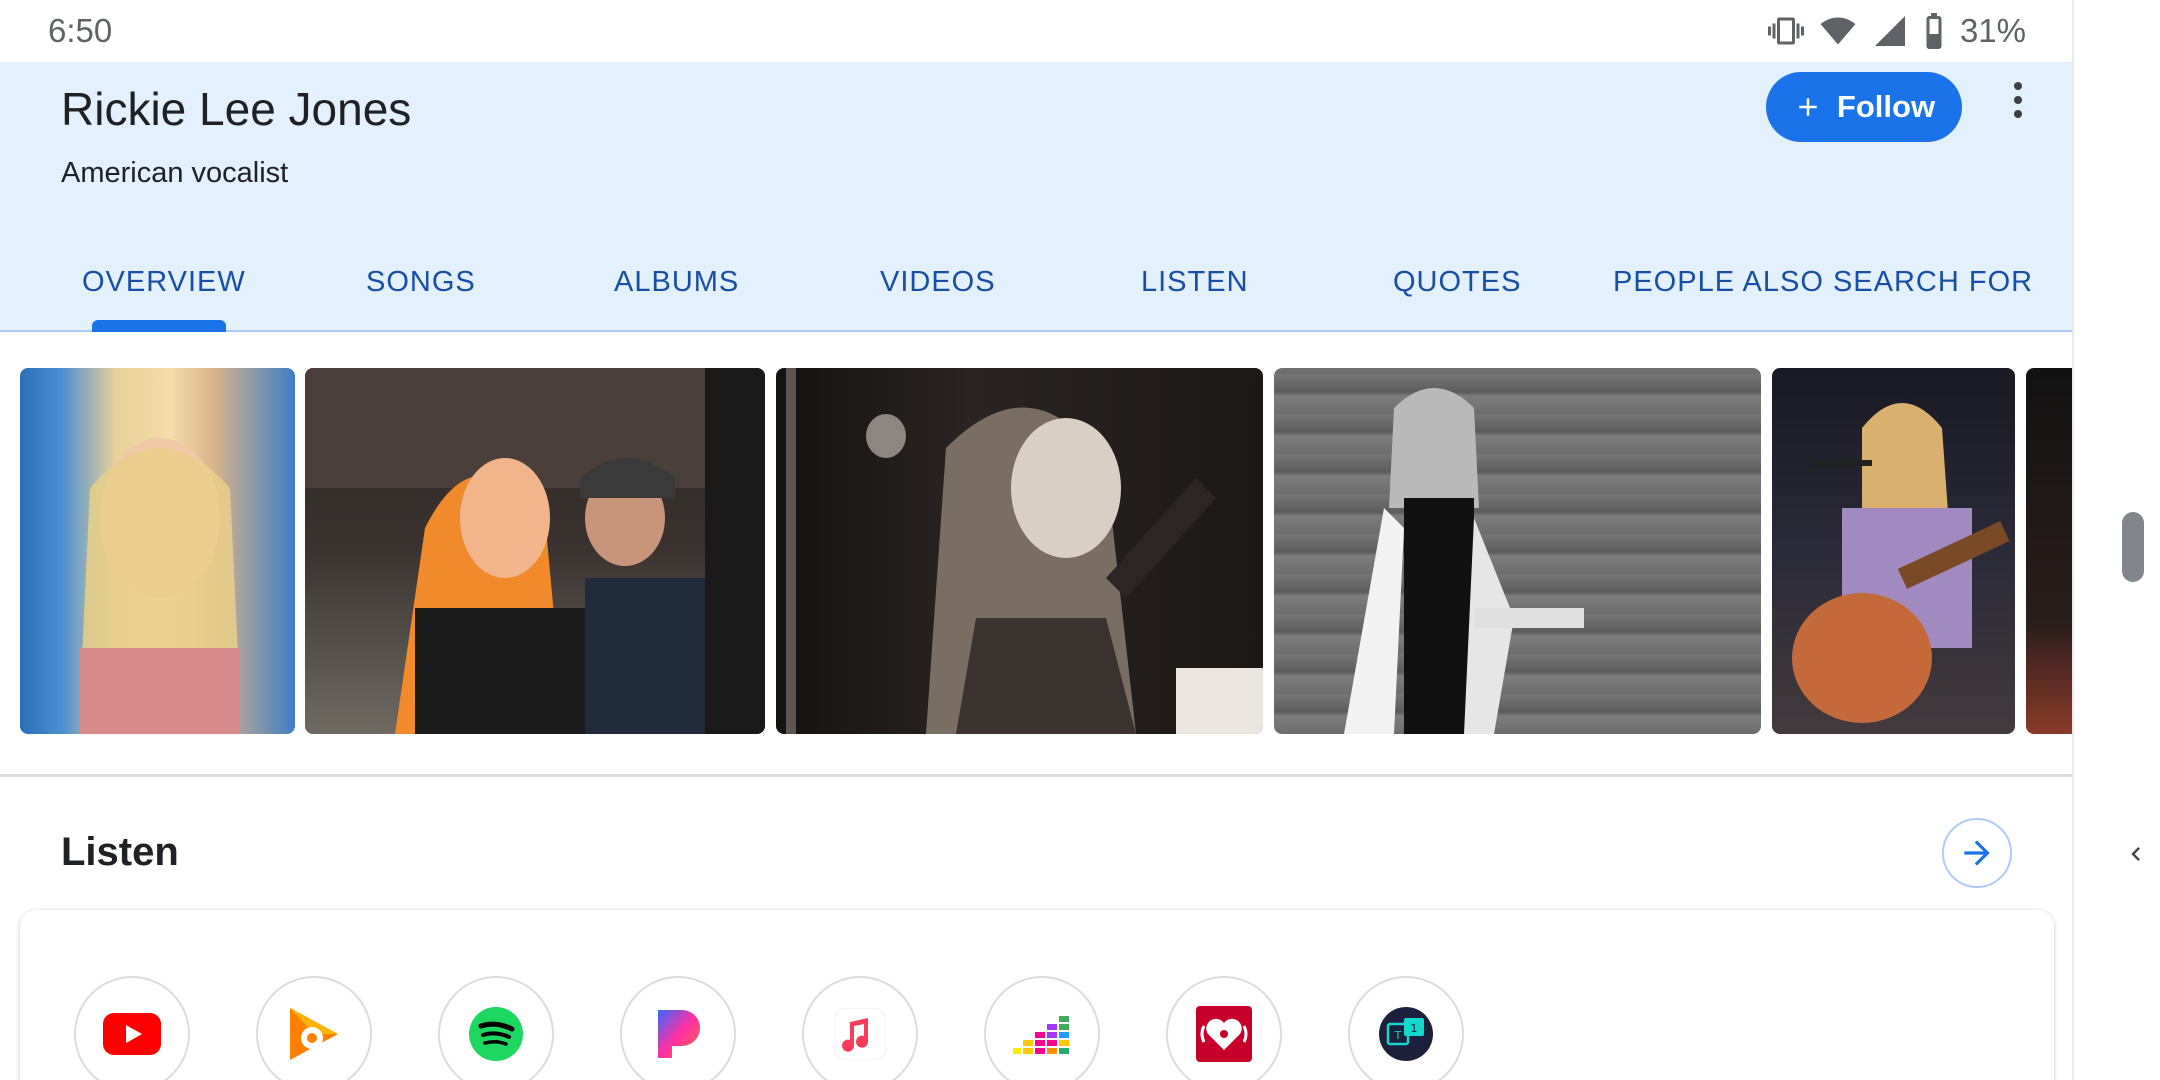  I want to click on tab-videos: VIDEOS, so click(938, 292).